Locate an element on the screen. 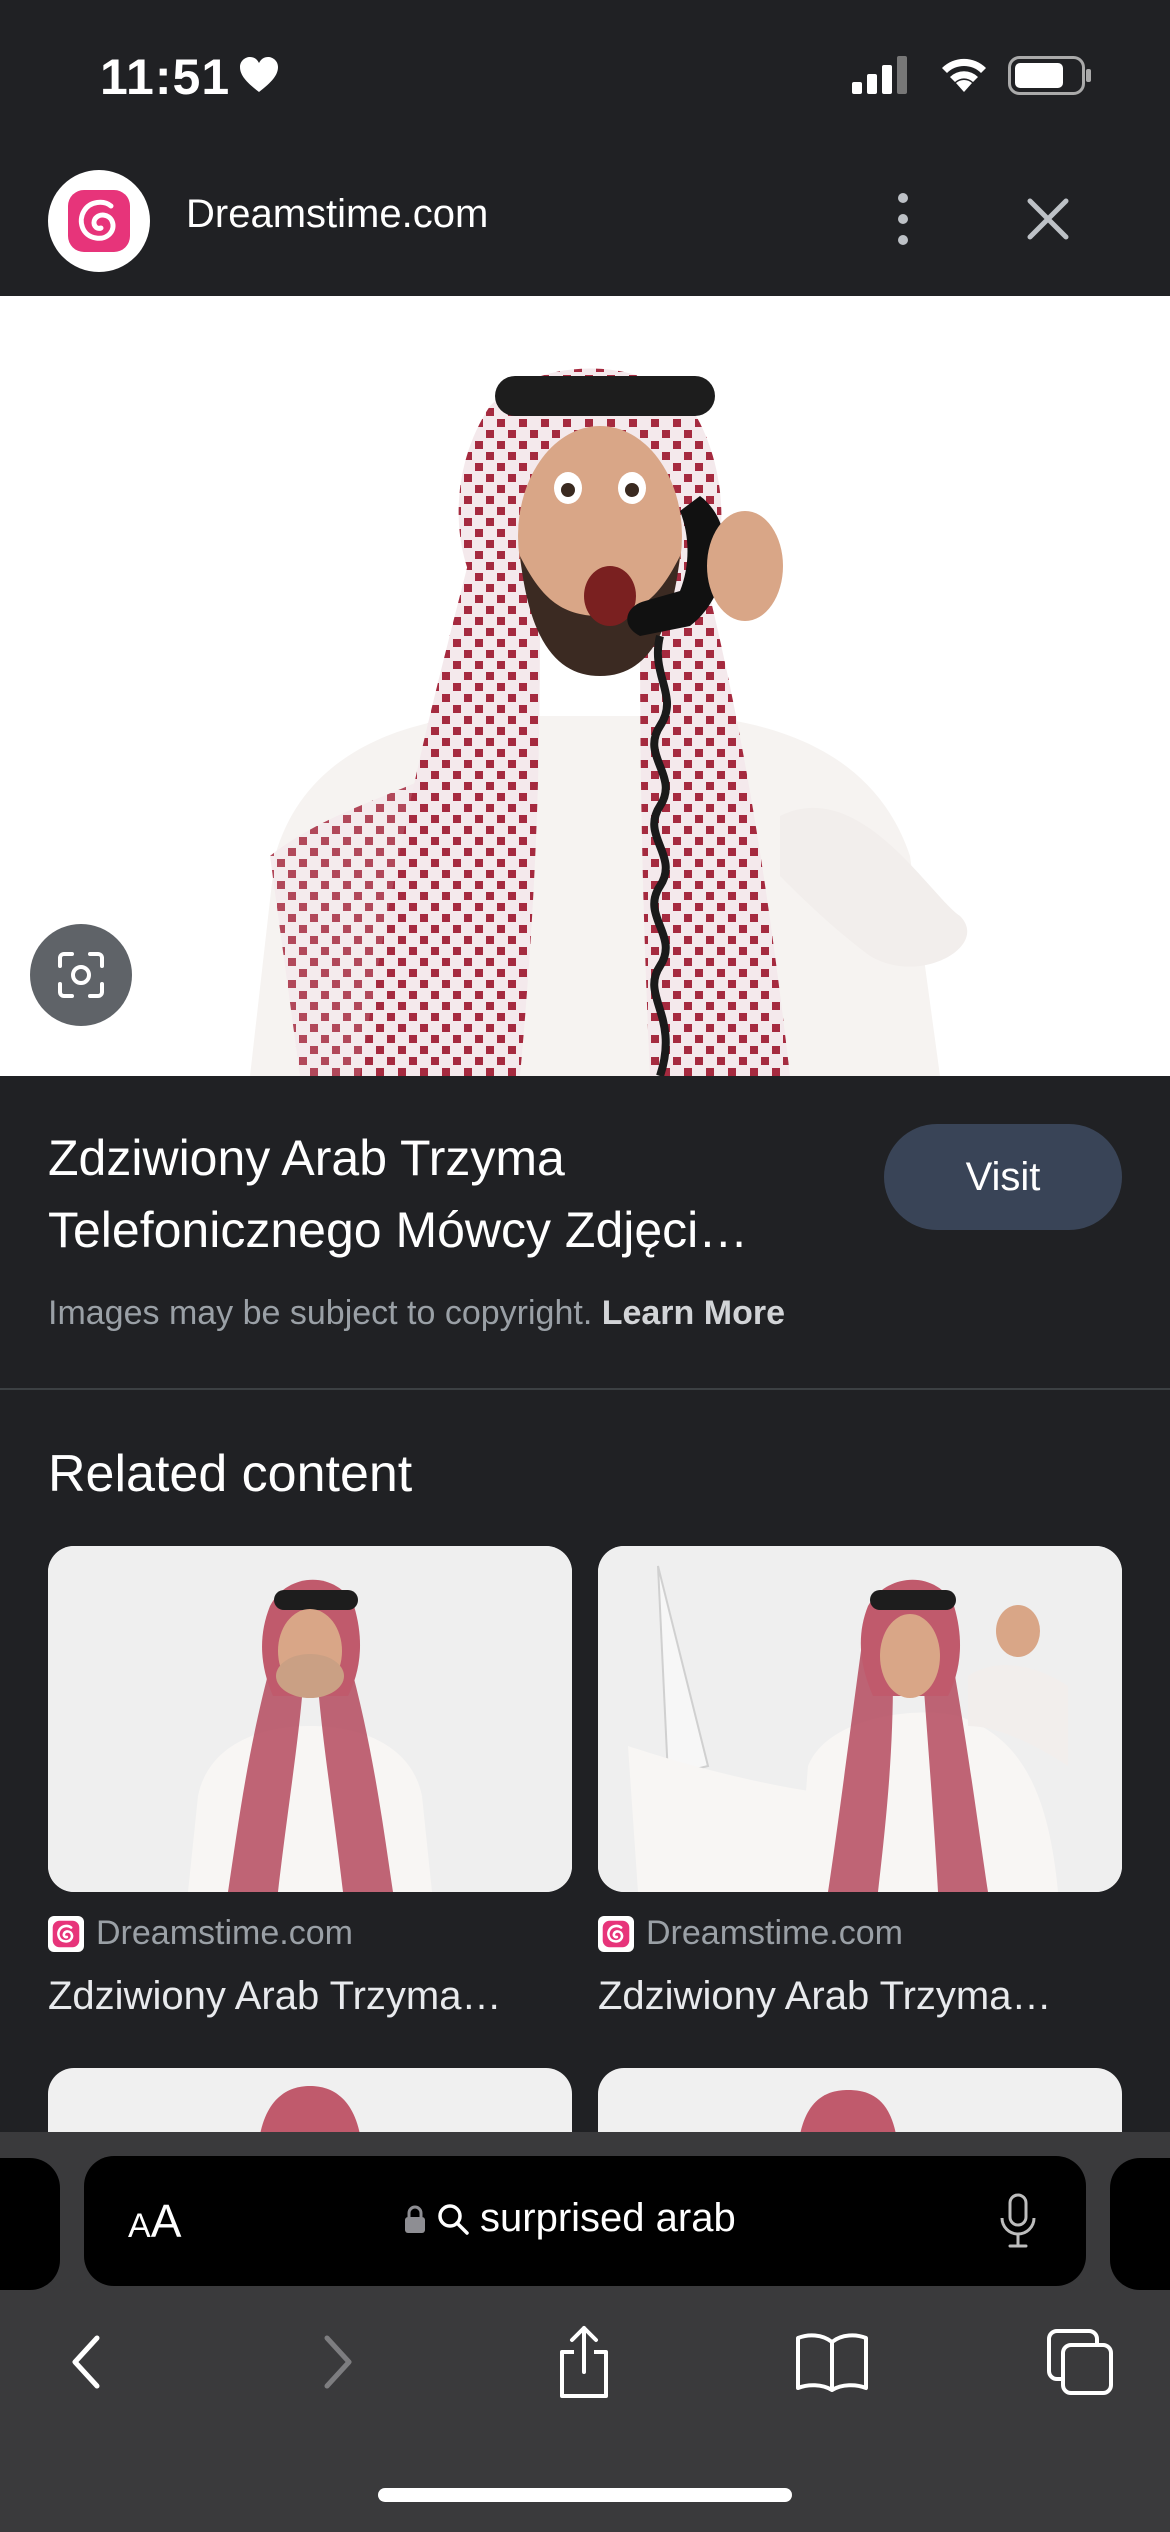  bookmarks-icon is located at coordinates (832, 2362).